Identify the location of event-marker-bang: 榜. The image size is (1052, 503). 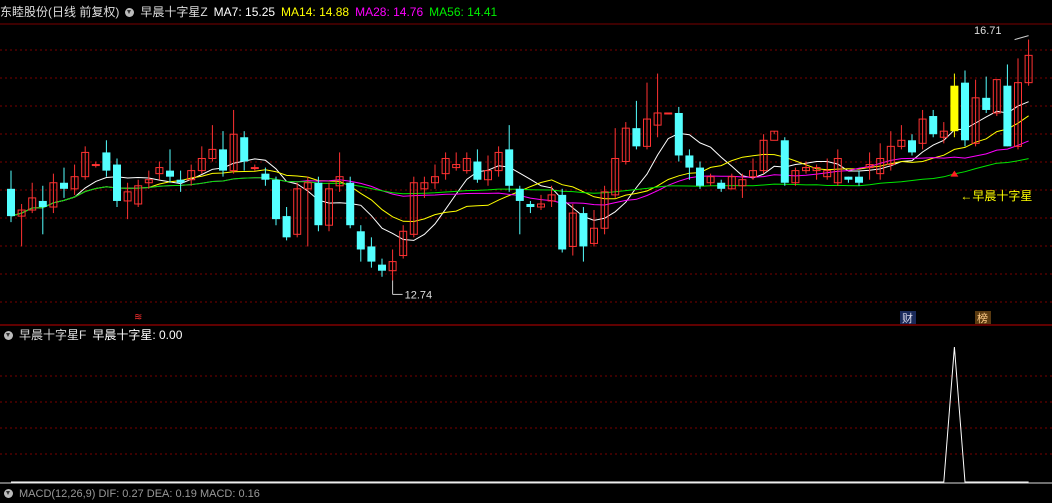
(982, 318).